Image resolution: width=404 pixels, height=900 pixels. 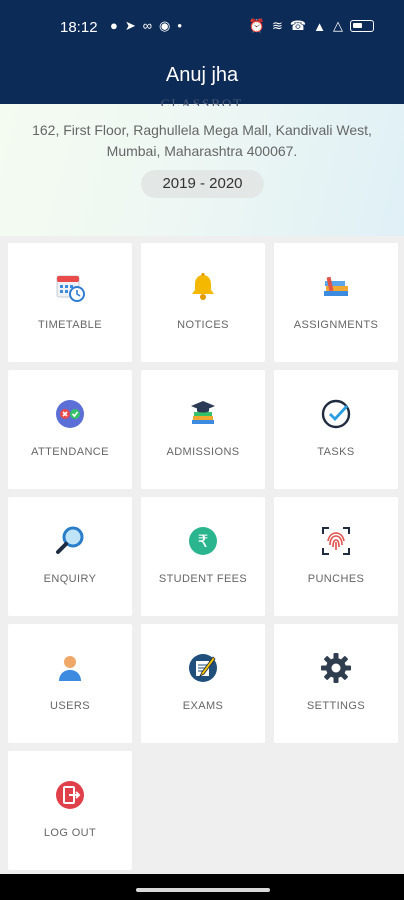 I want to click on battery-icon, so click(x=362, y=26).